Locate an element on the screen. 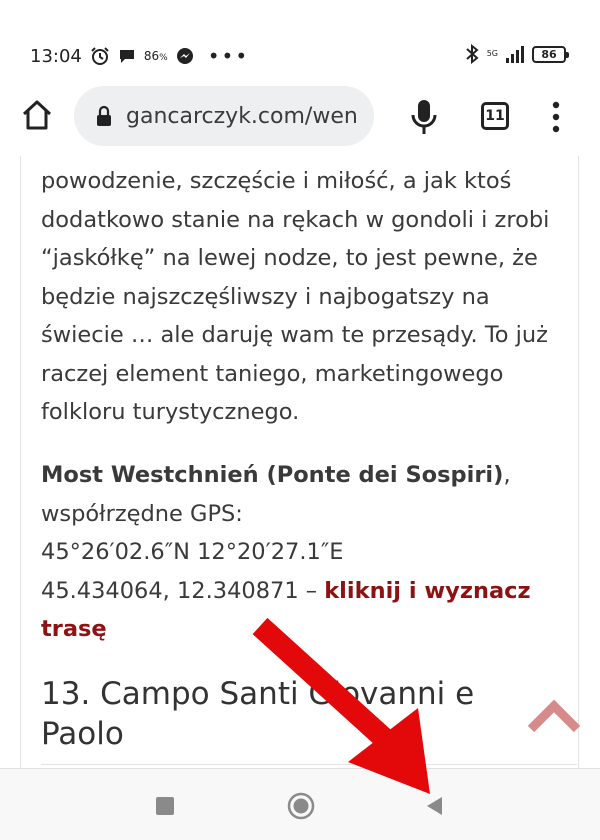  gps-dms: 45°26′02.6″N 12°20′27.1″E is located at coordinates (192, 552).